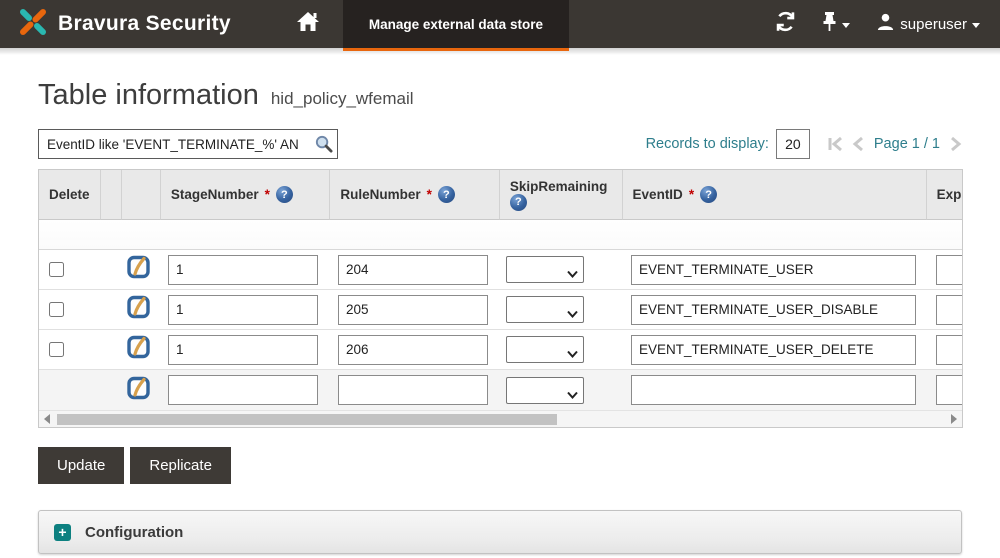  What do you see at coordinates (47, 419) in the screenshot?
I see `scroll-left-arrow` at bounding box center [47, 419].